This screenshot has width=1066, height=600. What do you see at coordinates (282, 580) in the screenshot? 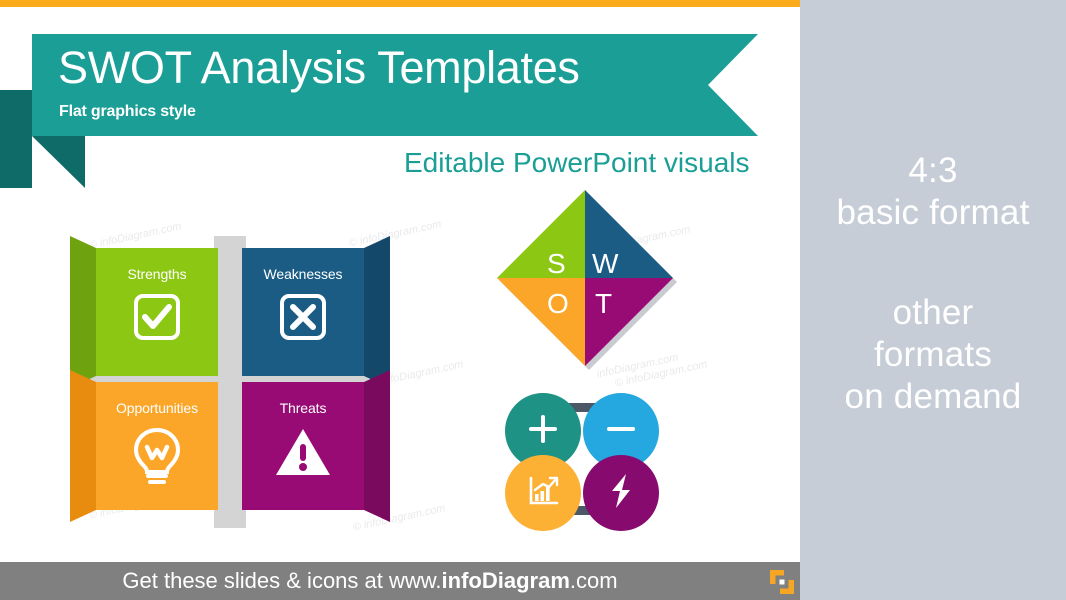
I see `footer-prefix: Get these slides & icons at www.` at bounding box center [282, 580].